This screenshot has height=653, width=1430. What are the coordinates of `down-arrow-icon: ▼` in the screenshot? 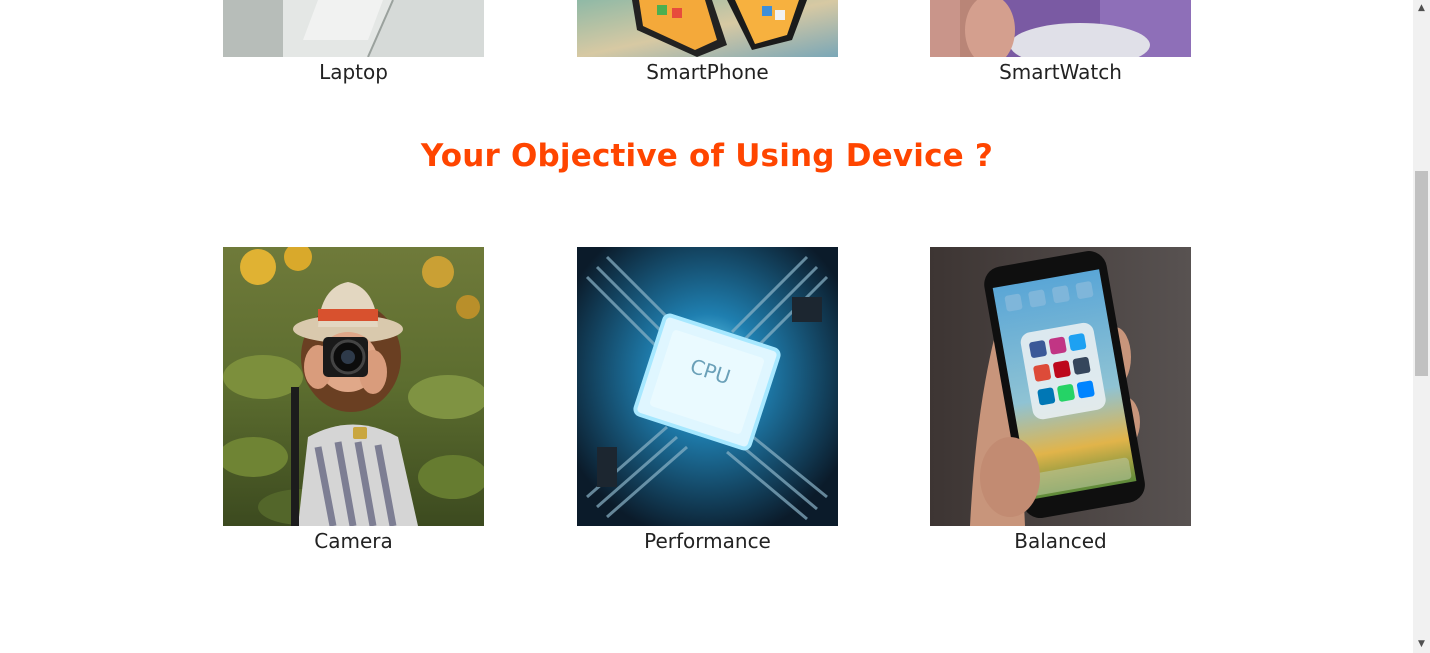 It's located at (1421, 644).